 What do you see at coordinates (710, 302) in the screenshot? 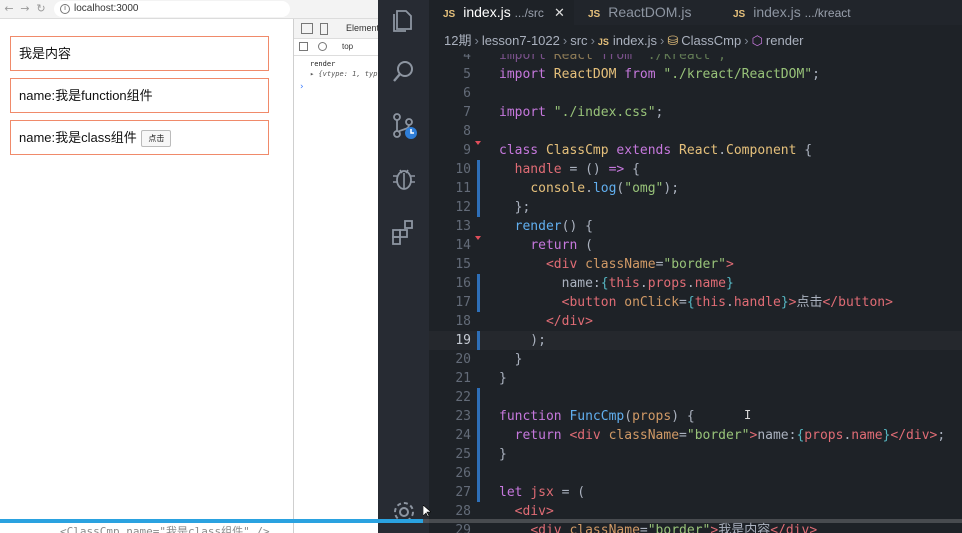
I see `code-token: this` at bounding box center [710, 302].